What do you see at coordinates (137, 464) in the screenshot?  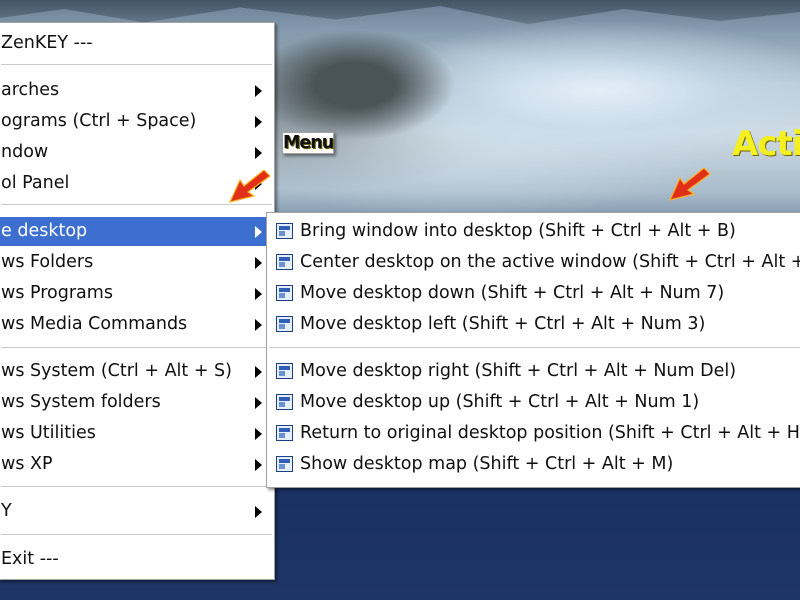 I see `menu-item-windows-xp: ws XP` at bounding box center [137, 464].